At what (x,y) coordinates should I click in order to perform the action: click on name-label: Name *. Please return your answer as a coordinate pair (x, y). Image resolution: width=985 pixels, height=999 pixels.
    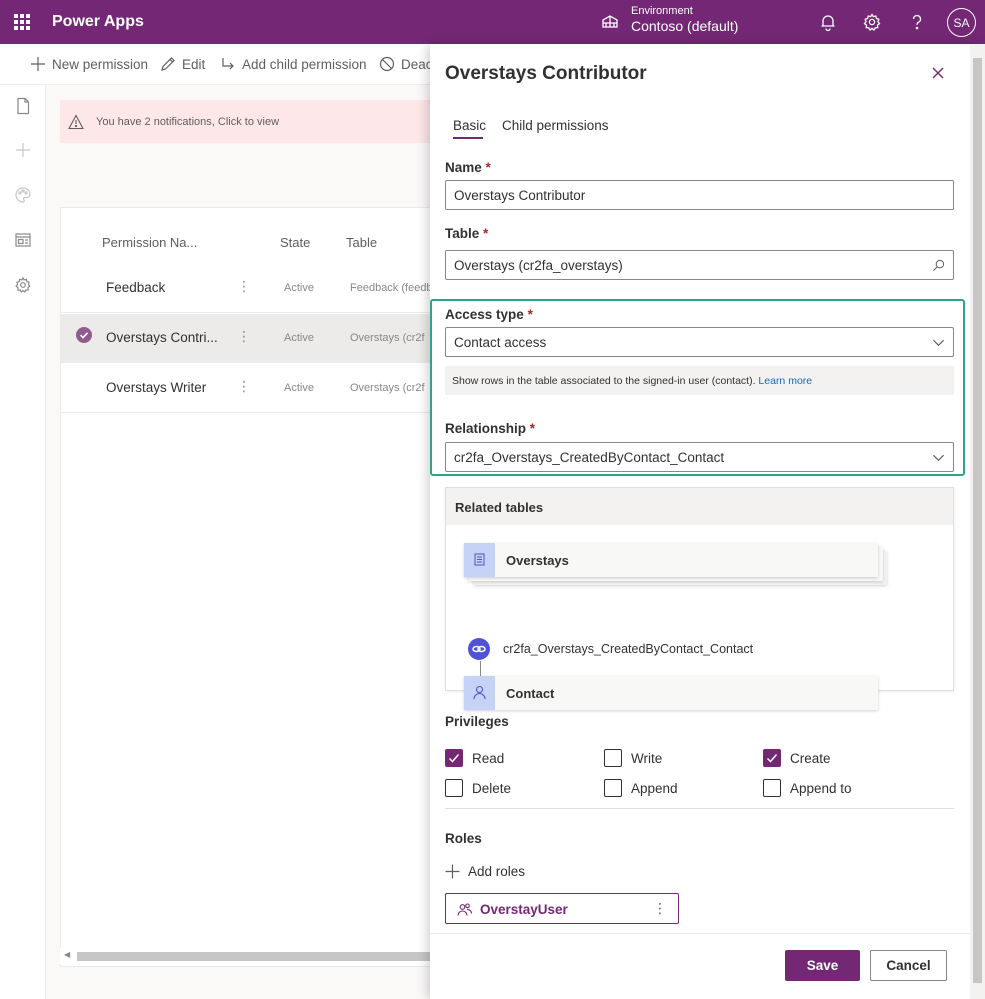
    Looking at the image, I should click on (468, 167).